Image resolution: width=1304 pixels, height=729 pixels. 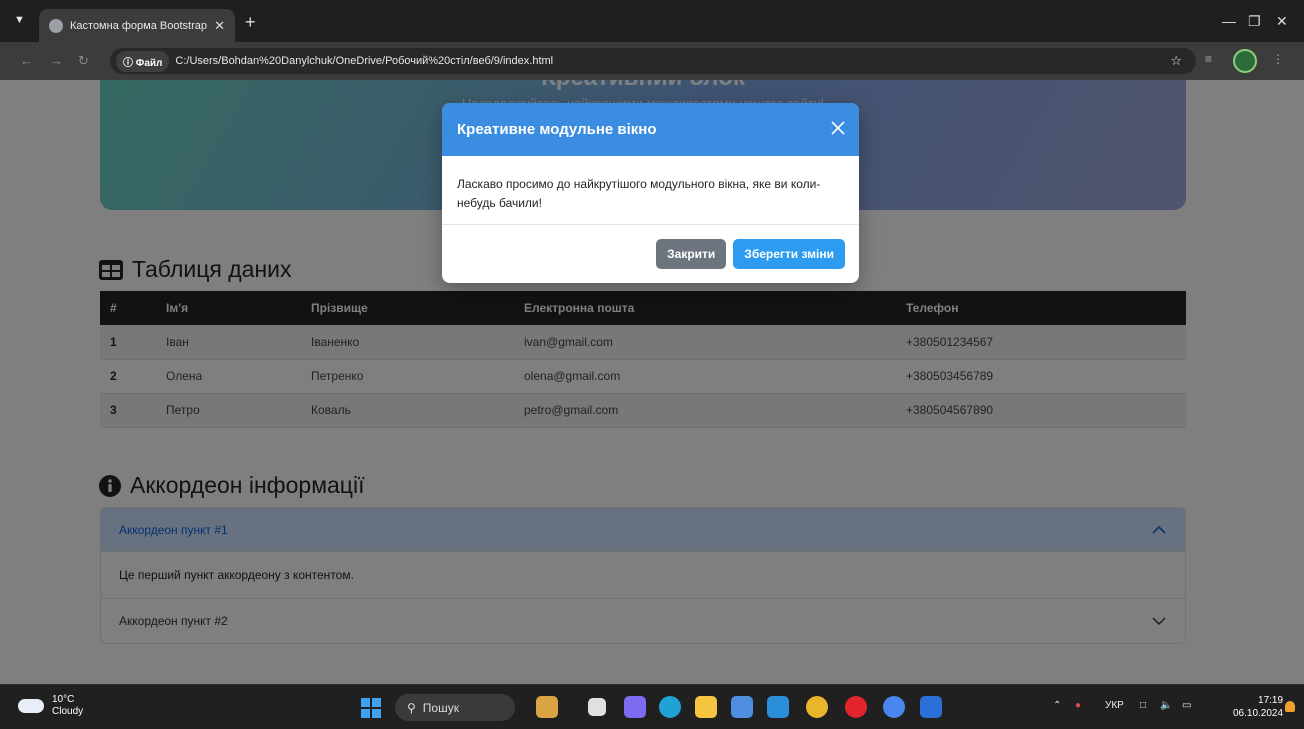 I want to click on task-view-icon, so click(x=597, y=707).